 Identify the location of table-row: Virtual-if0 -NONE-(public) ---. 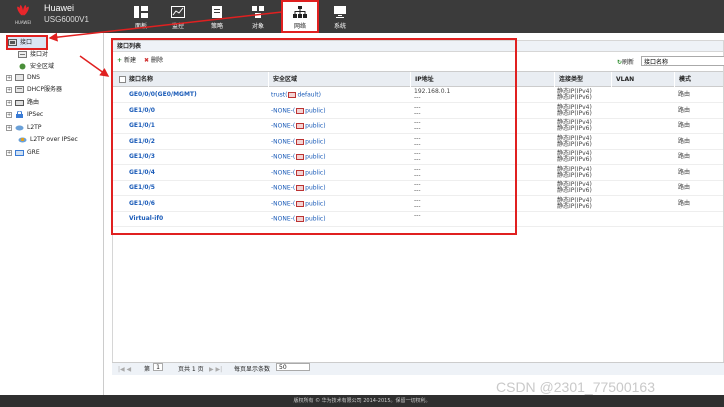
(418, 219).